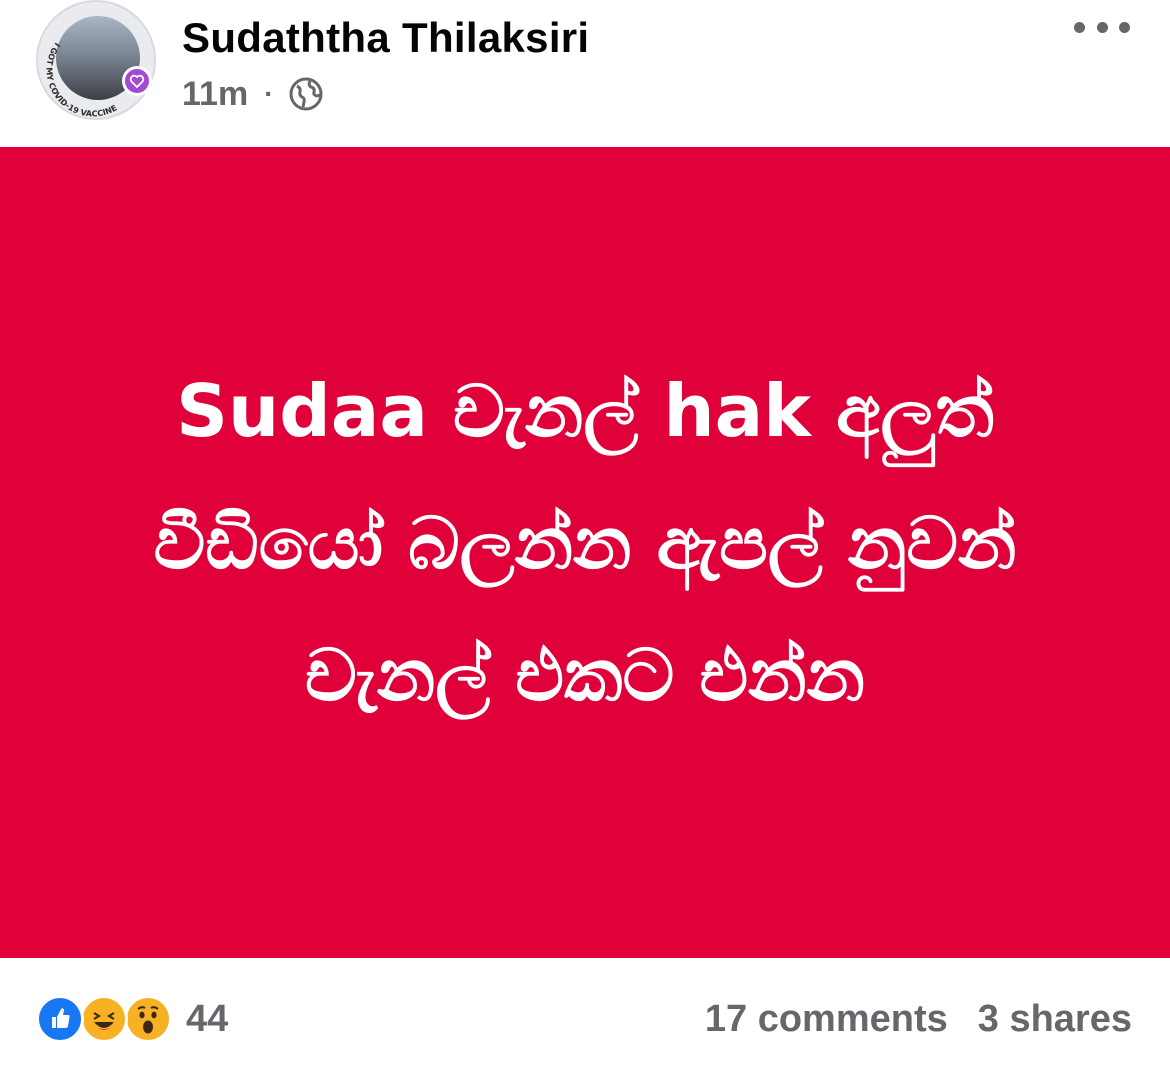  Describe the element at coordinates (253, 94) in the screenshot. I see `post-meta: 11m ·` at that location.